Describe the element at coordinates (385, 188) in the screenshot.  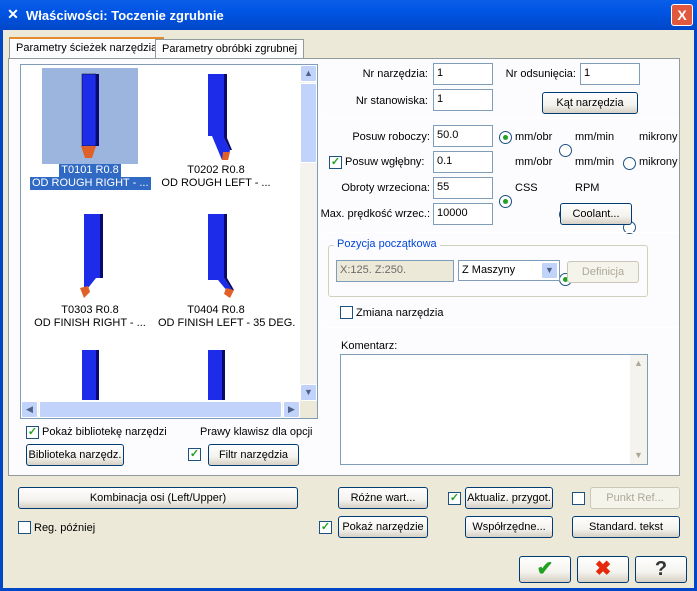
I see `spindle-label: Obroty wrzeciona:` at that location.